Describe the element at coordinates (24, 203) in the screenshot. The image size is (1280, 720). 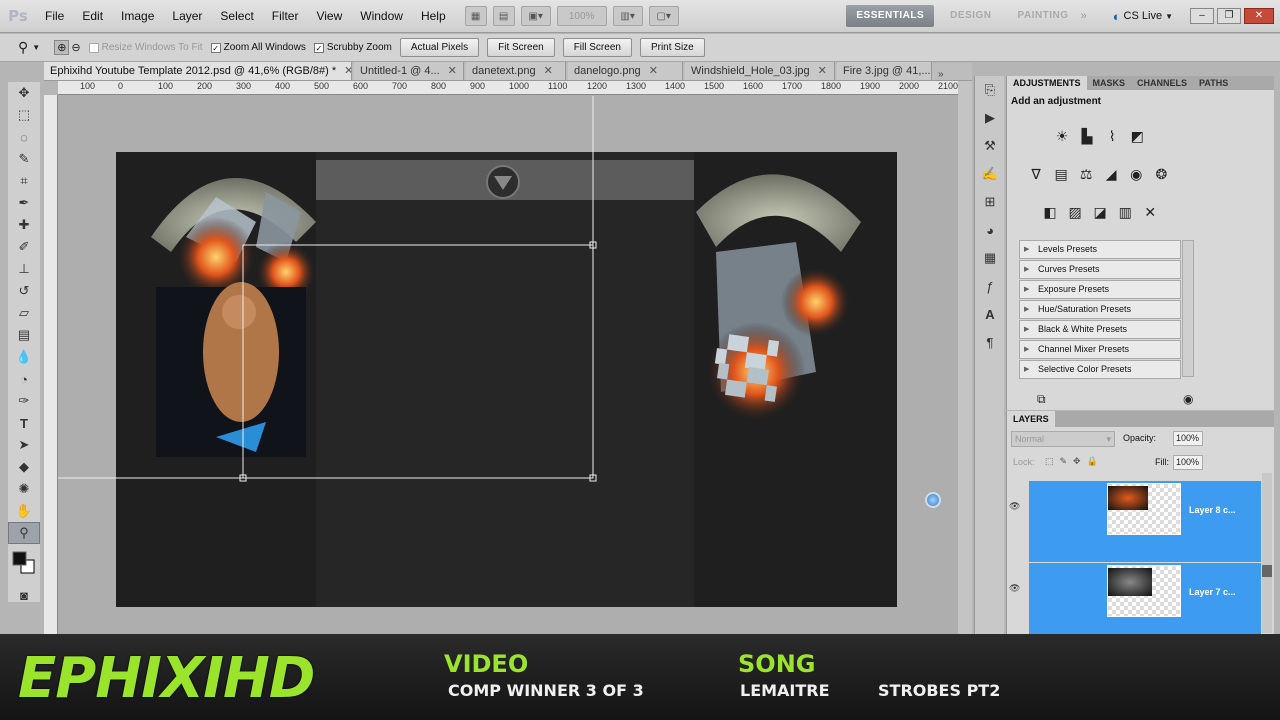
I see `eyedropper-tool-icon: ✒` at that location.